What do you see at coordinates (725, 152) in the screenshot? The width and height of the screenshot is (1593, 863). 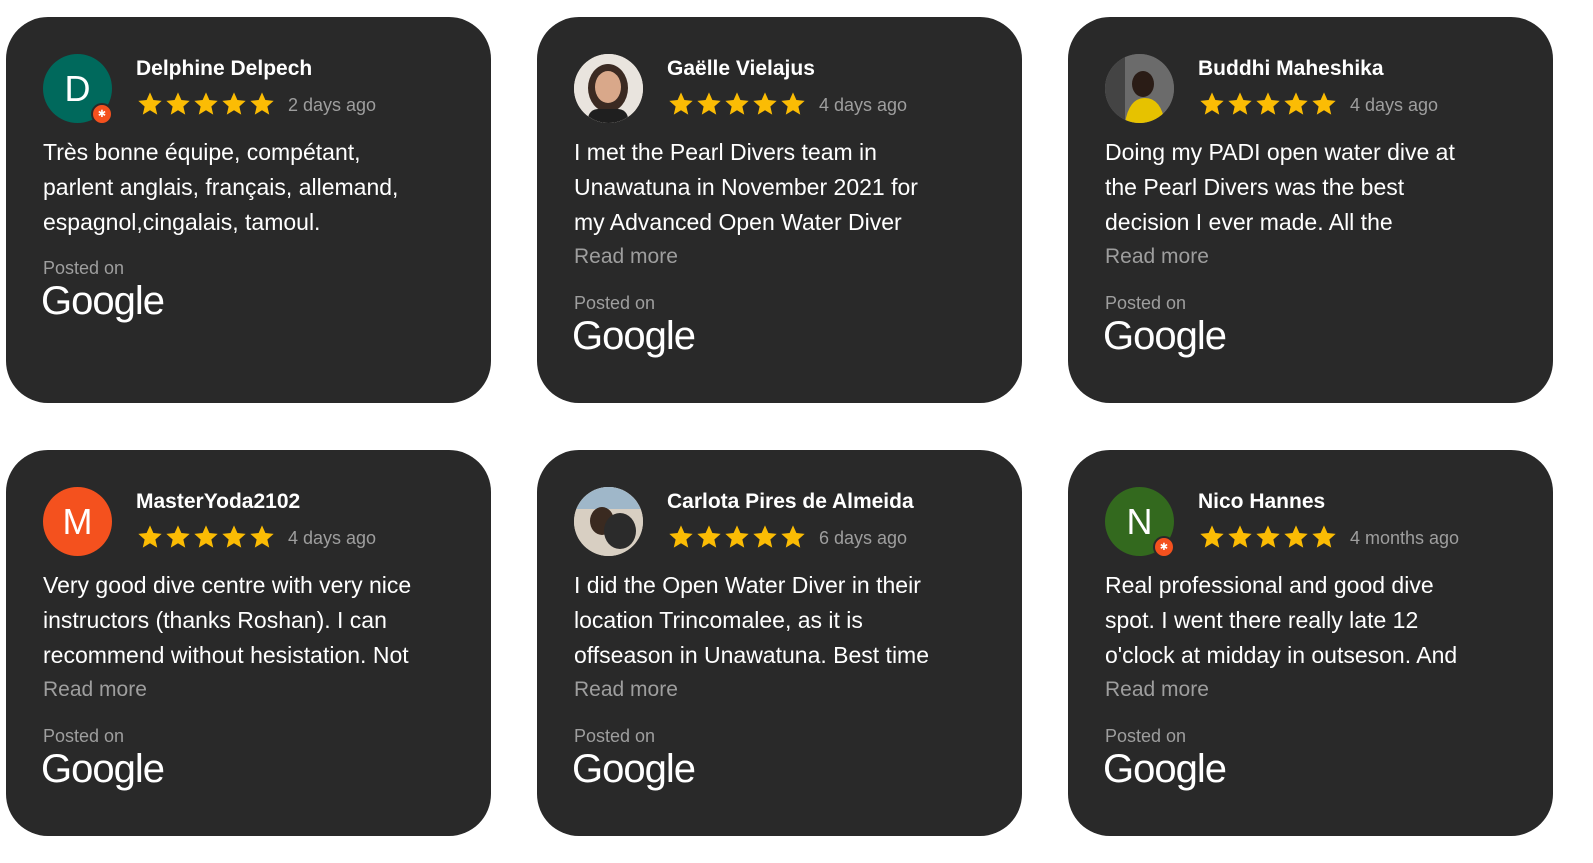 I see `review-text-line: I met the Pearl Divers team in` at bounding box center [725, 152].